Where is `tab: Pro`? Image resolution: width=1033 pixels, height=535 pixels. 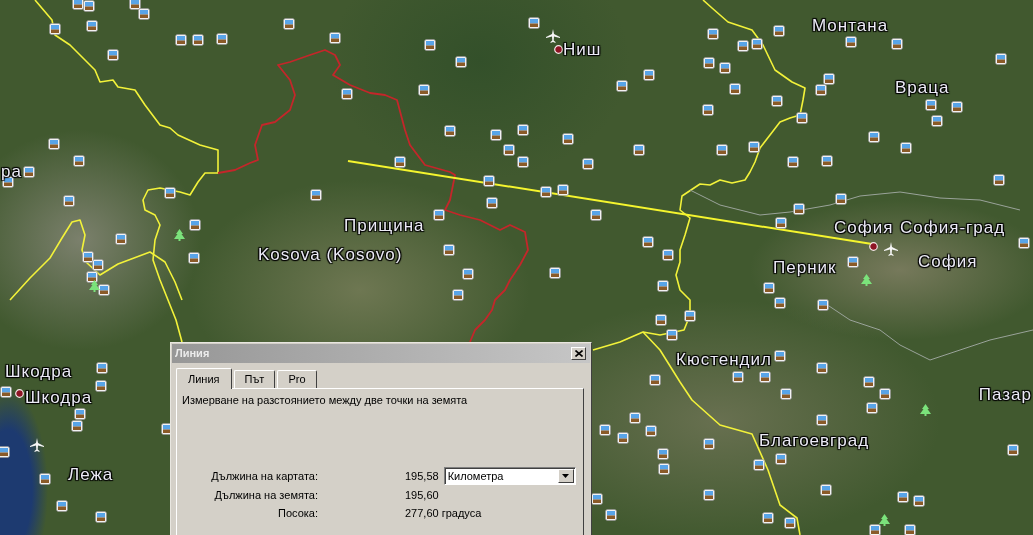
tab: Pro is located at coordinates (297, 379).